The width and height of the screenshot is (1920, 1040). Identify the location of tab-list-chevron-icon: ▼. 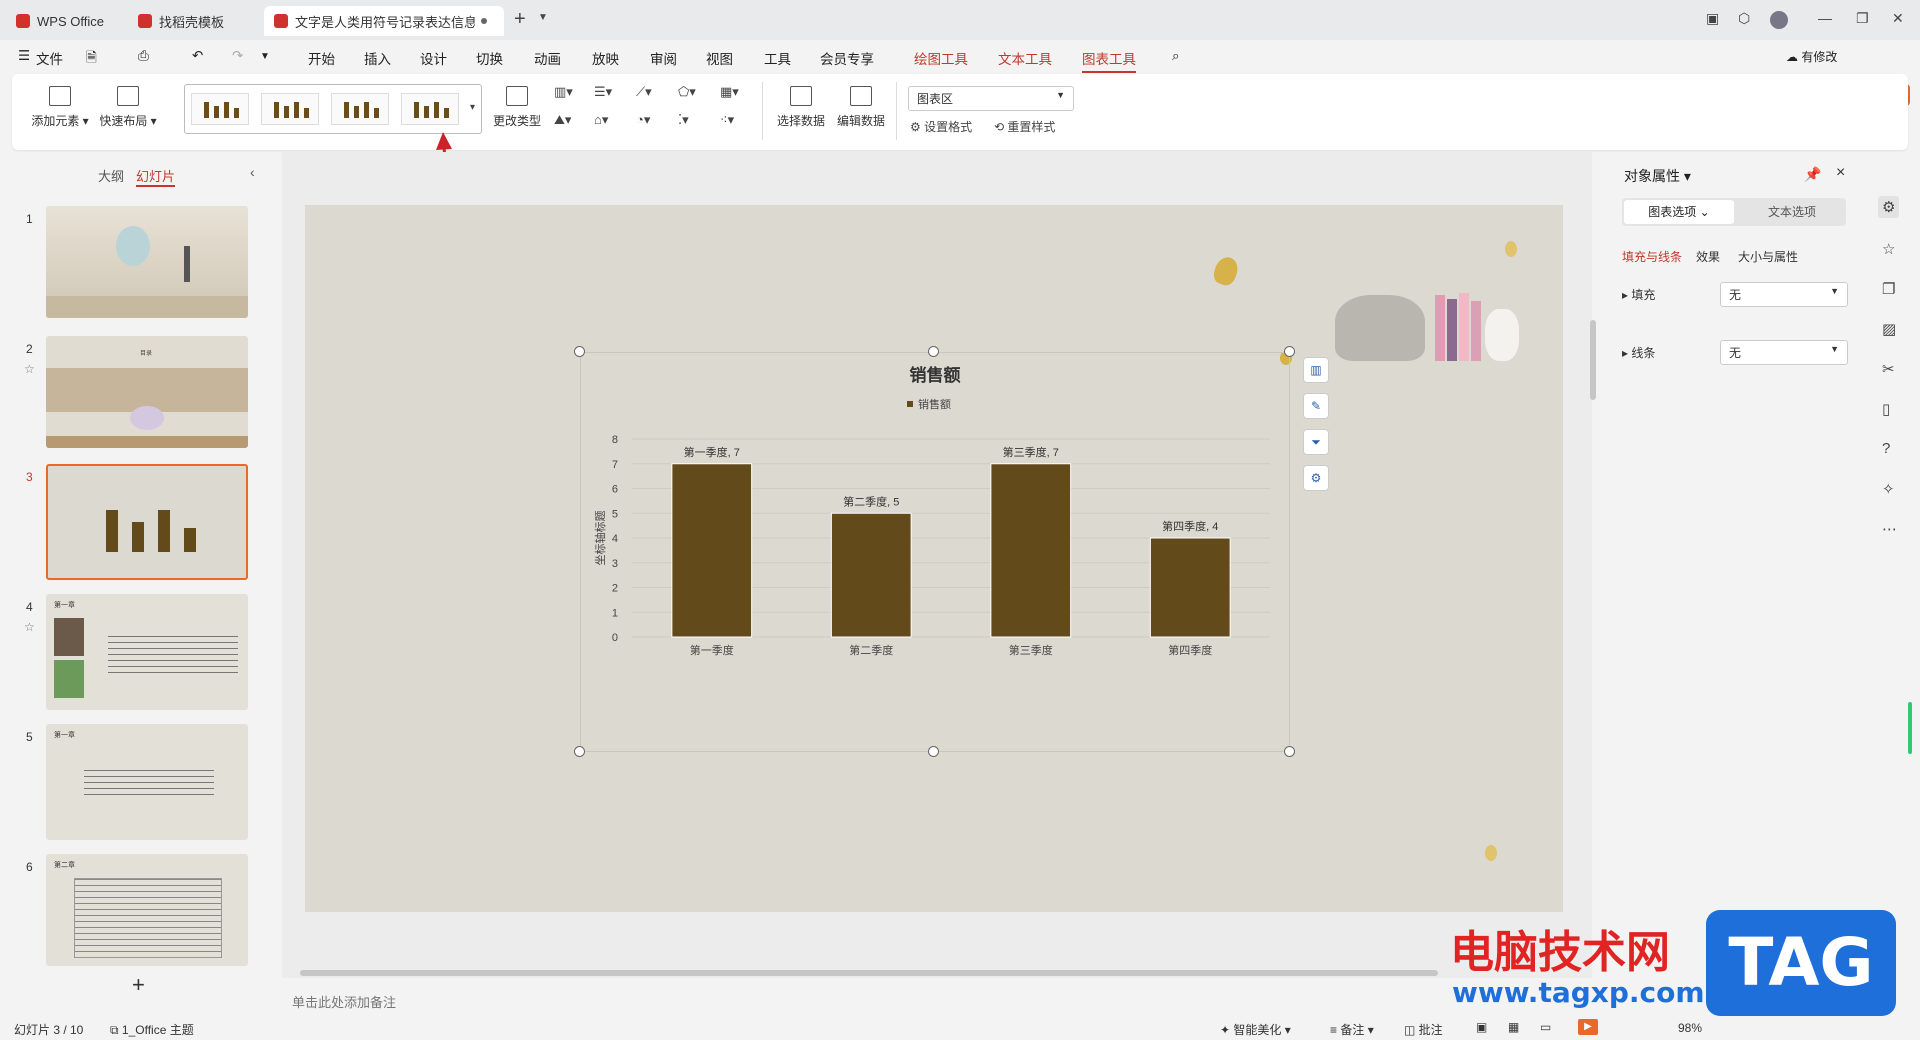
(543, 17).